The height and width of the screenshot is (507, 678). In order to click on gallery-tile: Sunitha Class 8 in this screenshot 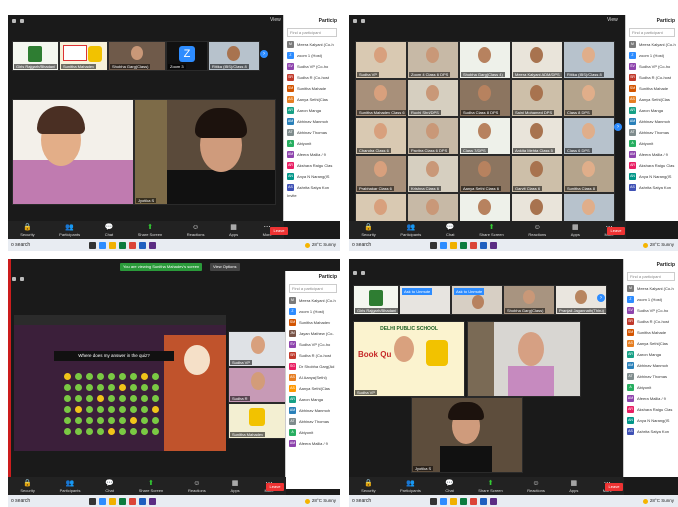, I will do `click(589, 174)`.